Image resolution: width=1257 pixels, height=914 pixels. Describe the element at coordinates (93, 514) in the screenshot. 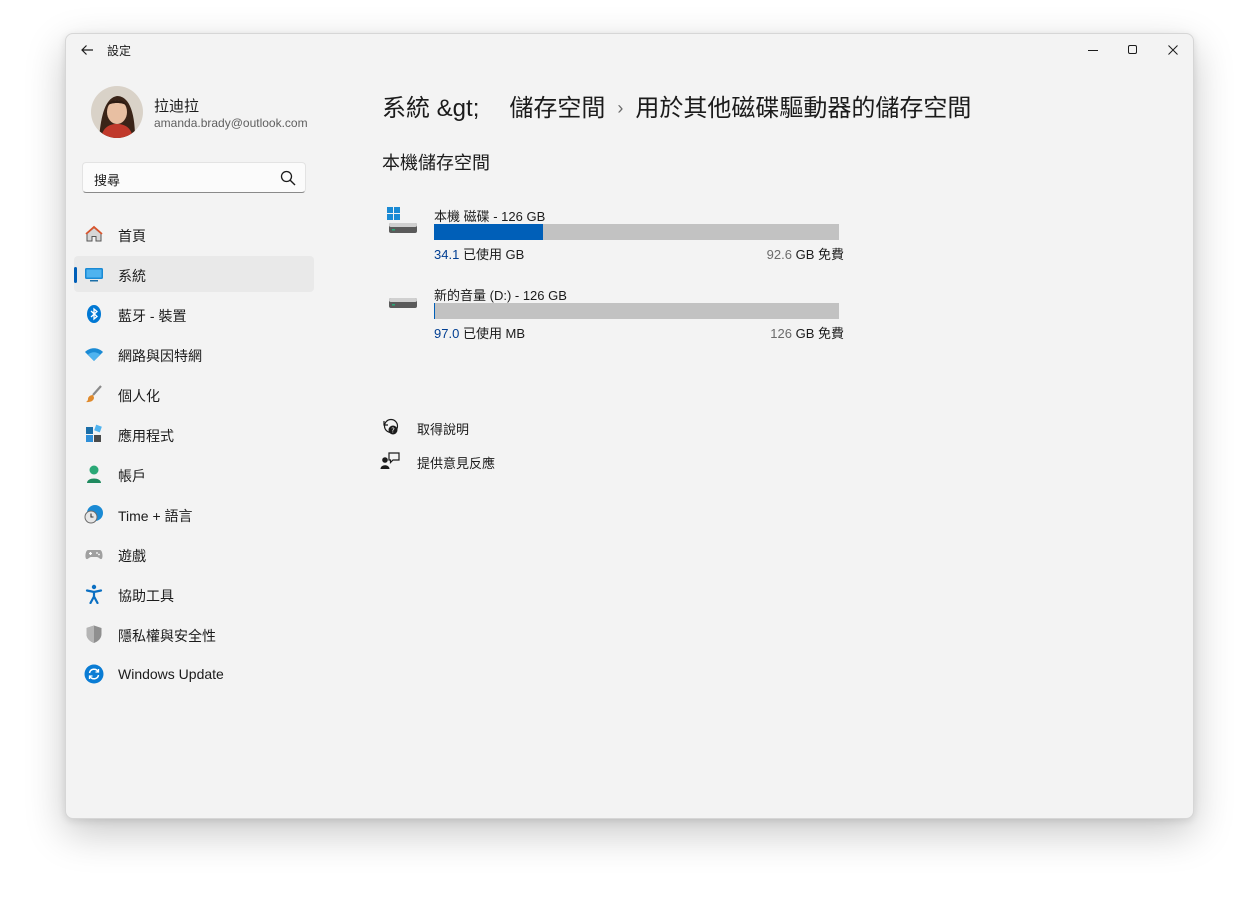

I see `time-language-icon` at that location.